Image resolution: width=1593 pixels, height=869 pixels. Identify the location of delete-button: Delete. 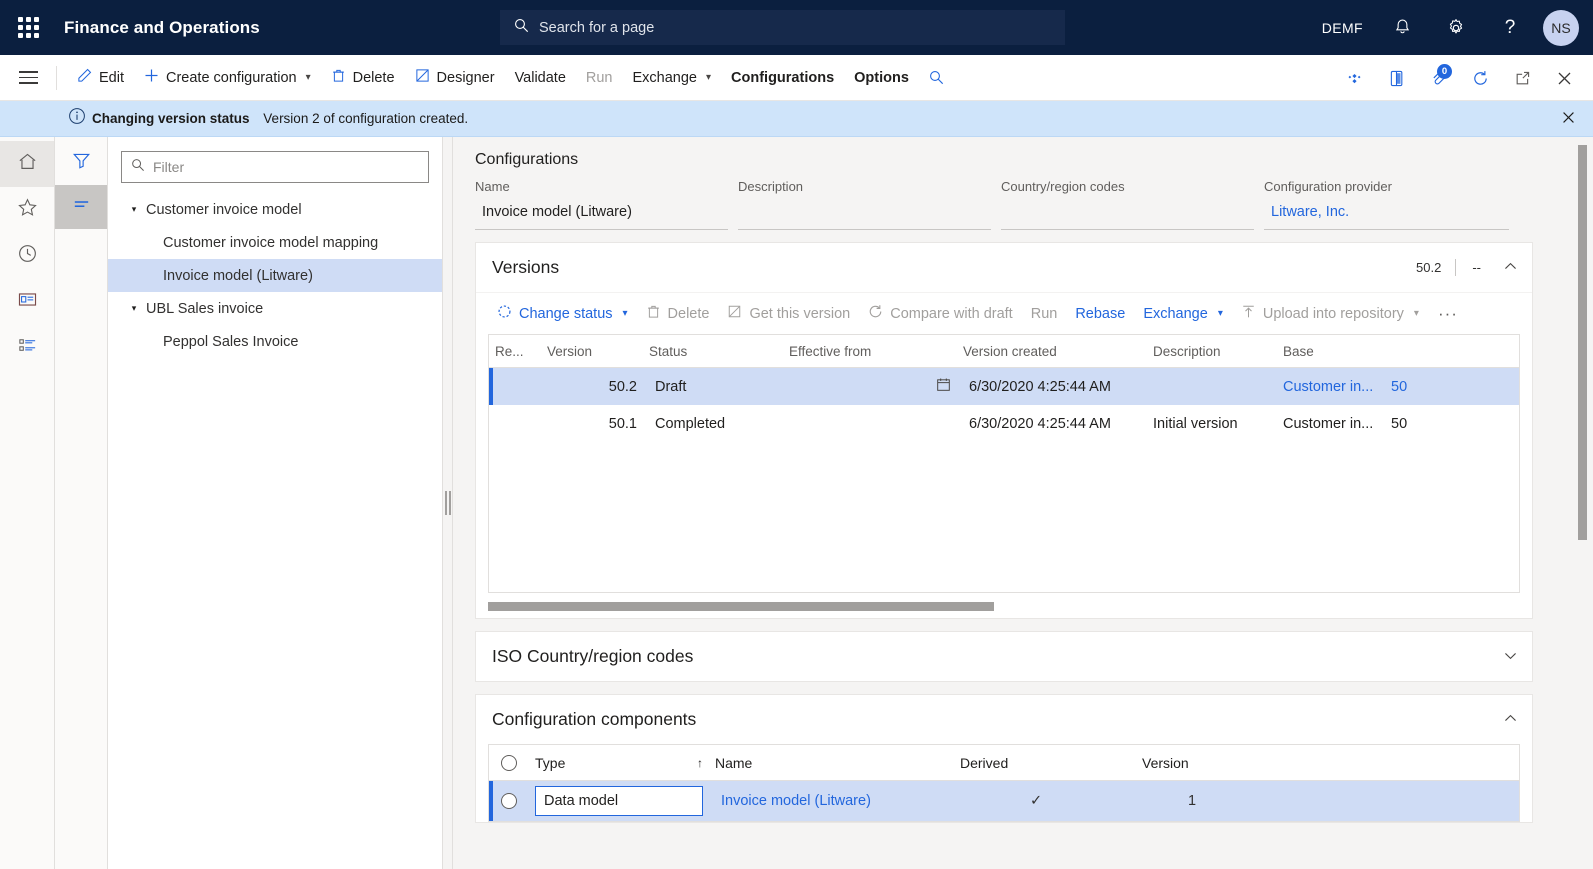
(363, 78).